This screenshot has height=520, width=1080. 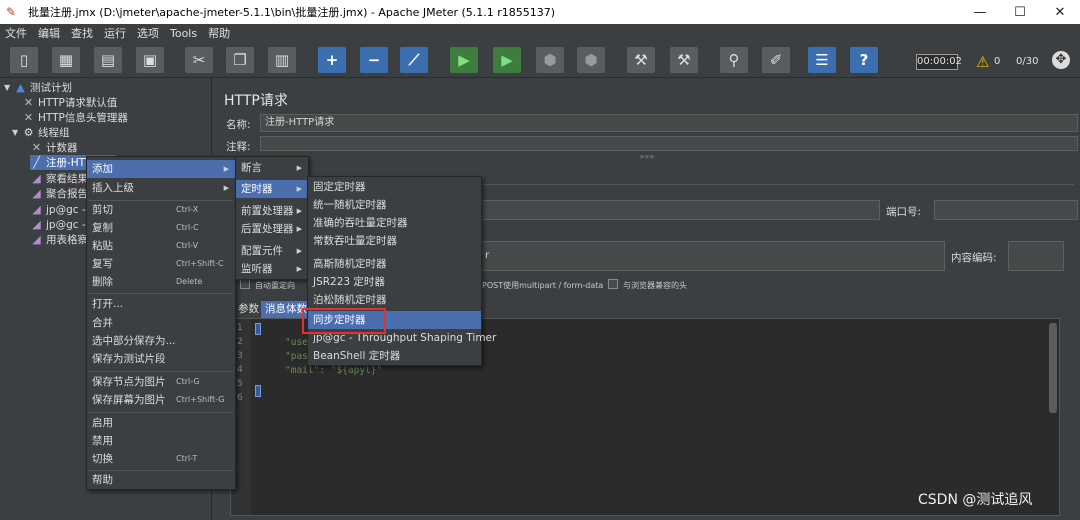 I want to click on maximize-button: ☐, so click(x=1020, y=12).